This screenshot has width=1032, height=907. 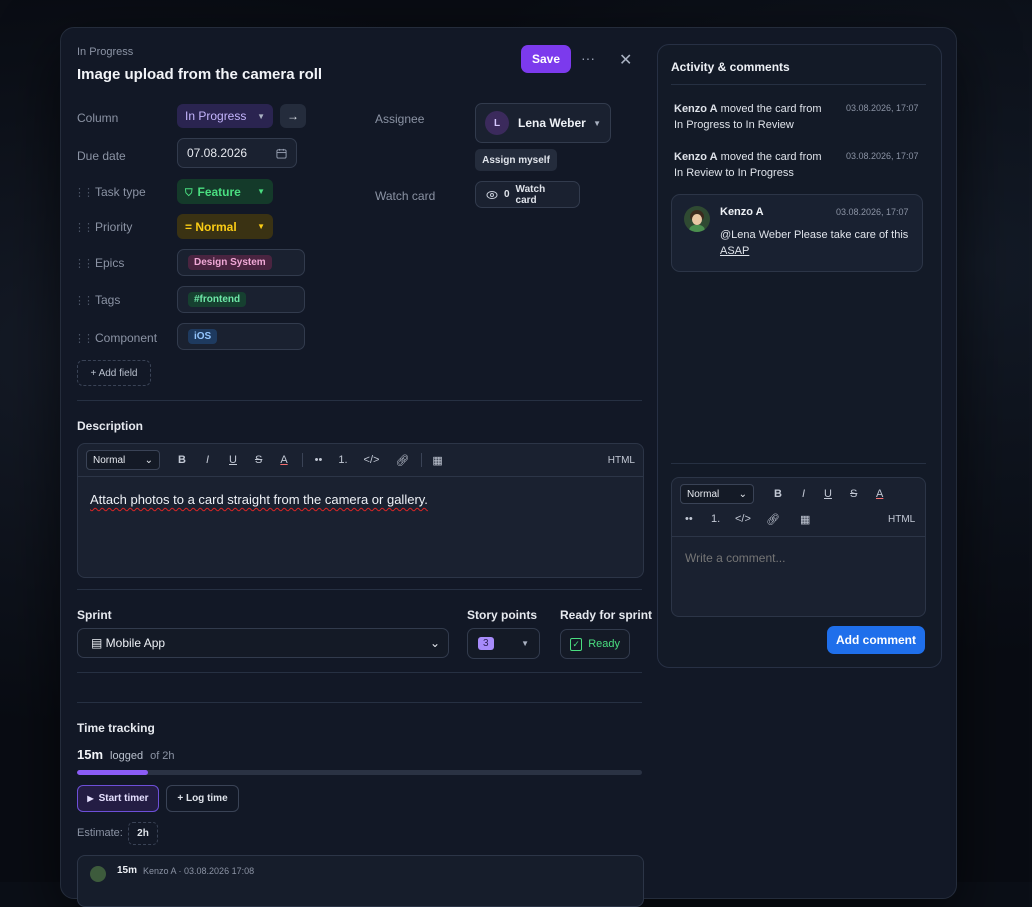 I want to click on component-chip: iOS, so click(x=203, y=336).